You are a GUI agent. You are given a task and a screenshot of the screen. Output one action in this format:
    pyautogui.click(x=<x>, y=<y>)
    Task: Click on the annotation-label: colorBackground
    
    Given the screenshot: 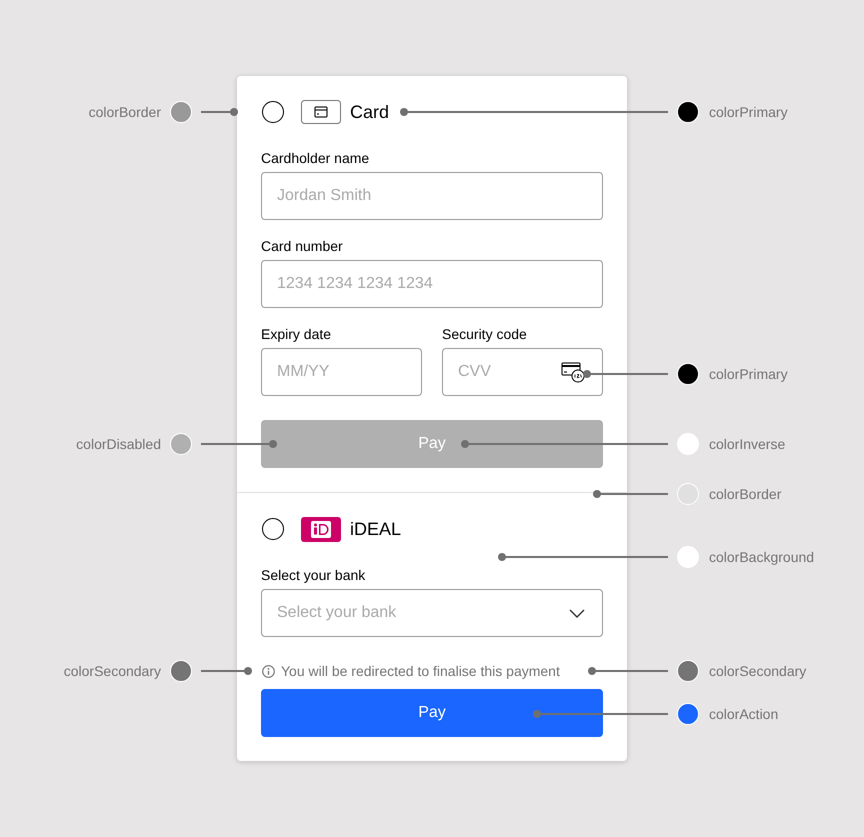 What is the action you would take?
    pyautogui.click(x=761, y=557)
    